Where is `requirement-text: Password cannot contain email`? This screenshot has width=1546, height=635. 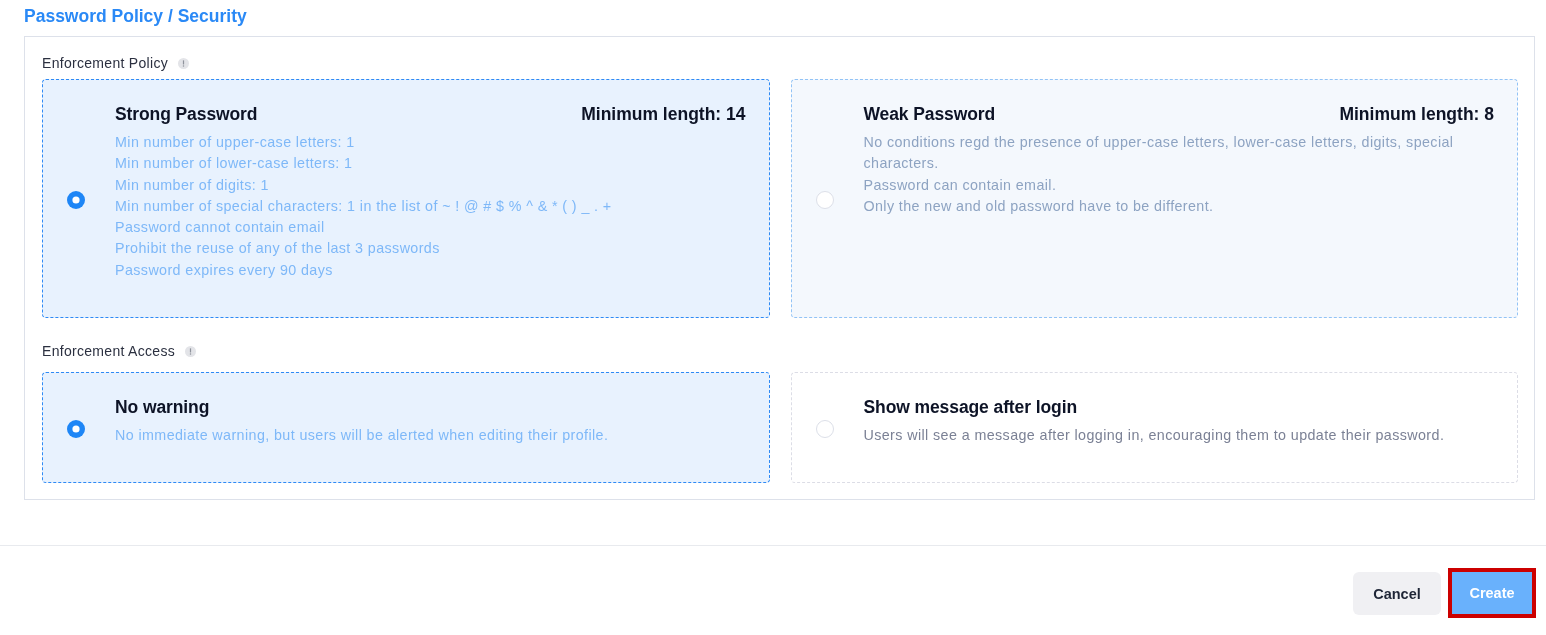 requirement-text: Password cannot contain email is located at coordinates (220, 228).